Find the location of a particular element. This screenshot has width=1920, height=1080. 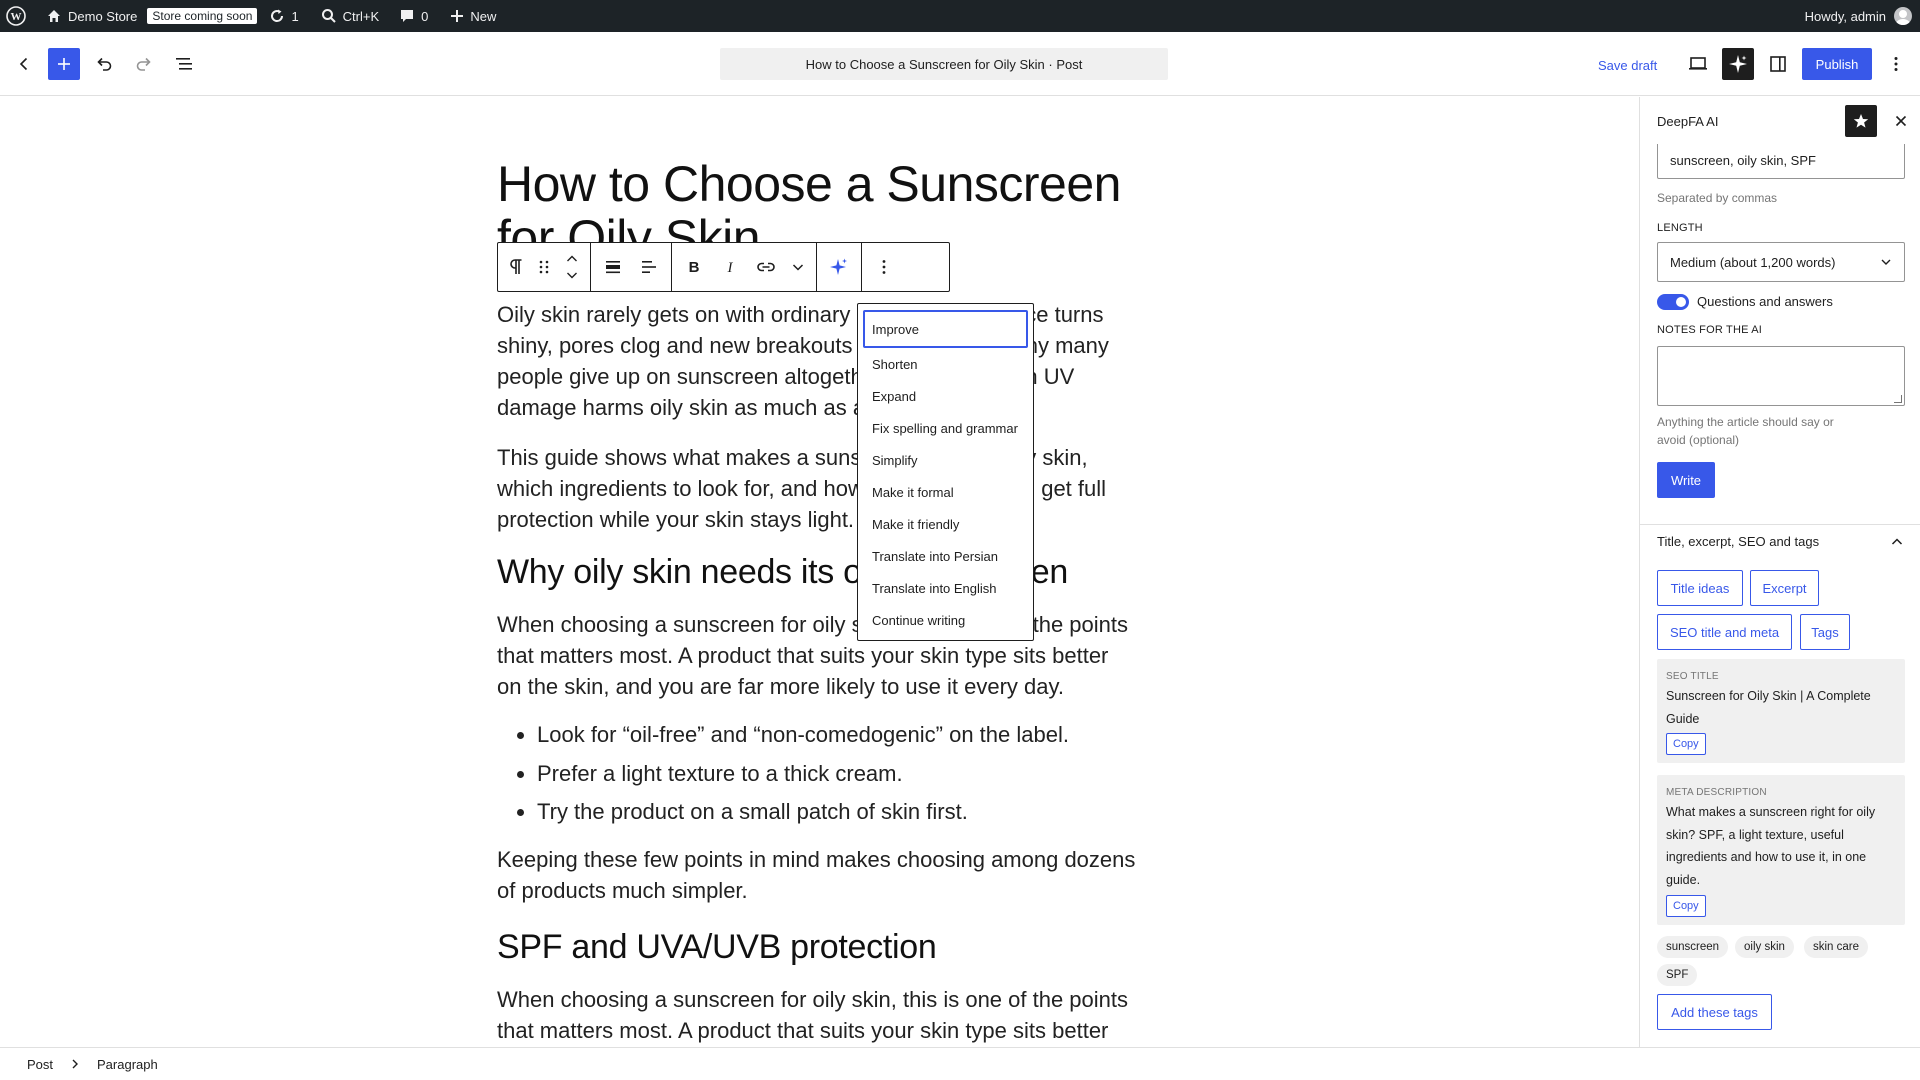

more-vertical-icon is located at coordinates (884, 267).